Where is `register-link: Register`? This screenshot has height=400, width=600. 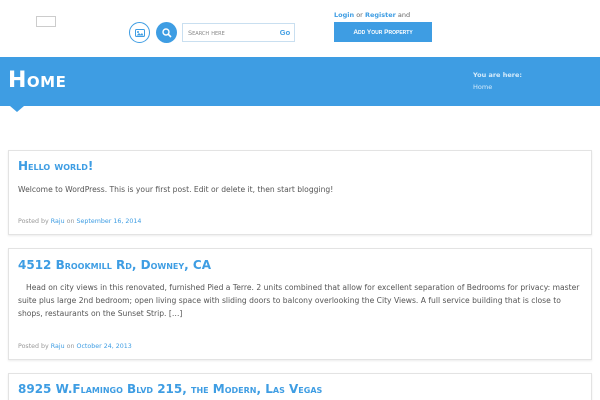
register-link: Register is located at coordinates (380, 15).